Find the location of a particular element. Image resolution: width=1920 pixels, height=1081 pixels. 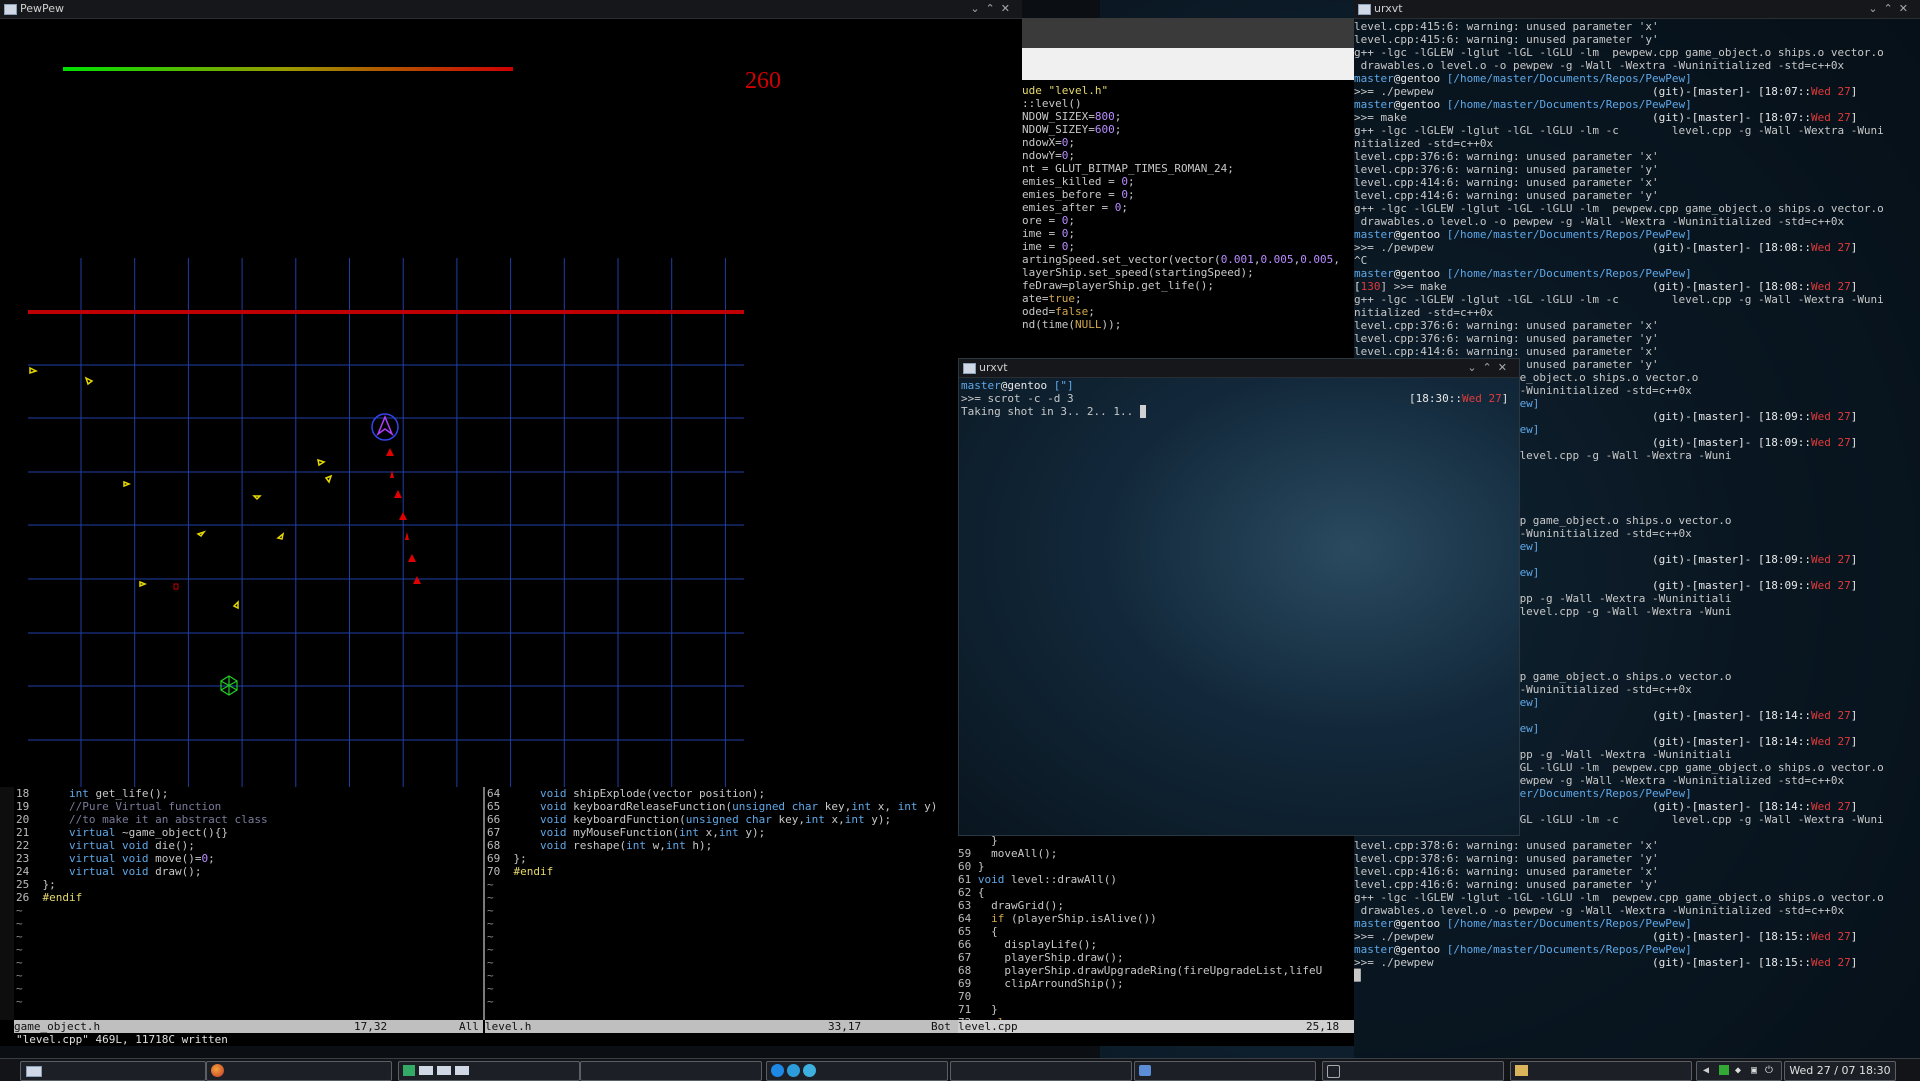

line-number: 18 is located at coordinates (29, 793).